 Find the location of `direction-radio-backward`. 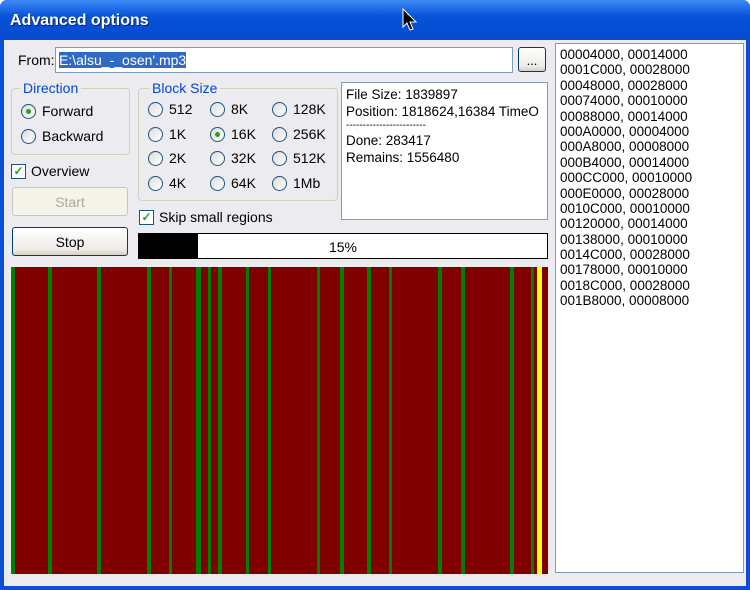

direction-radio-backward is located at coordinates (28, 136).